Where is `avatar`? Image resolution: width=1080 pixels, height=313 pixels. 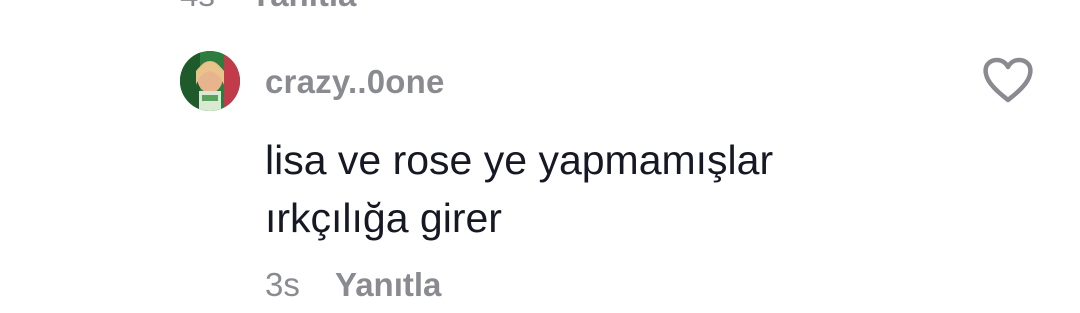 avatar is located at coordinates (210, 81).